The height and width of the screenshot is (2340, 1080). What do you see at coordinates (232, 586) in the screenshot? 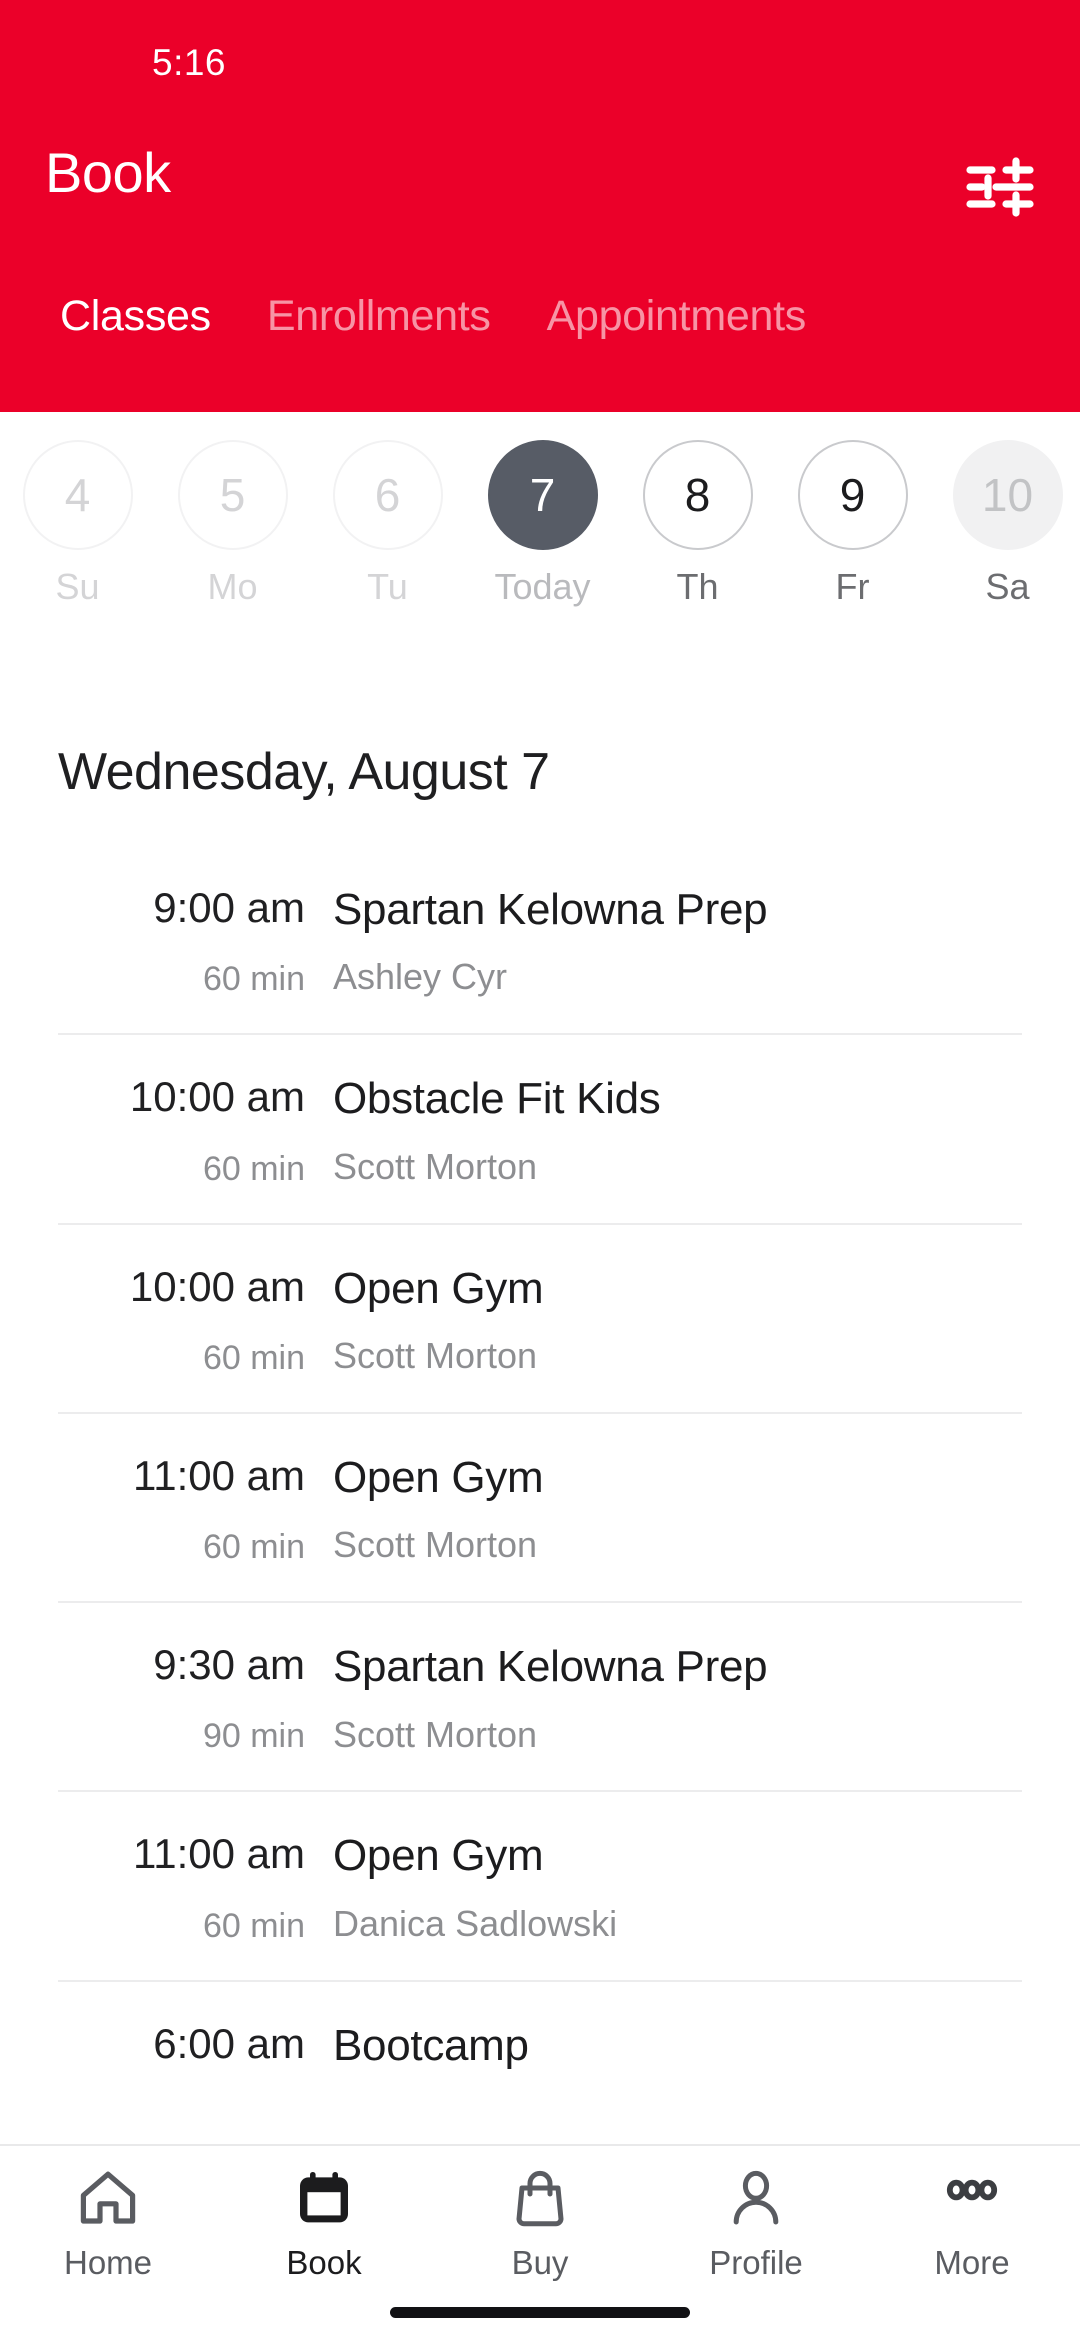
I see `date-weekday: Mo` at bounding box center [232, 586].